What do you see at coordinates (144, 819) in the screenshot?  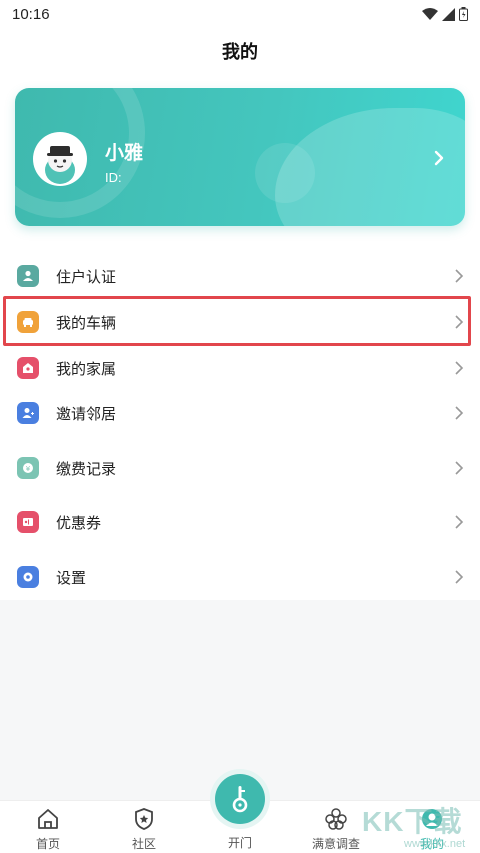 I see `community-icon` at bounding box center [144, 819].